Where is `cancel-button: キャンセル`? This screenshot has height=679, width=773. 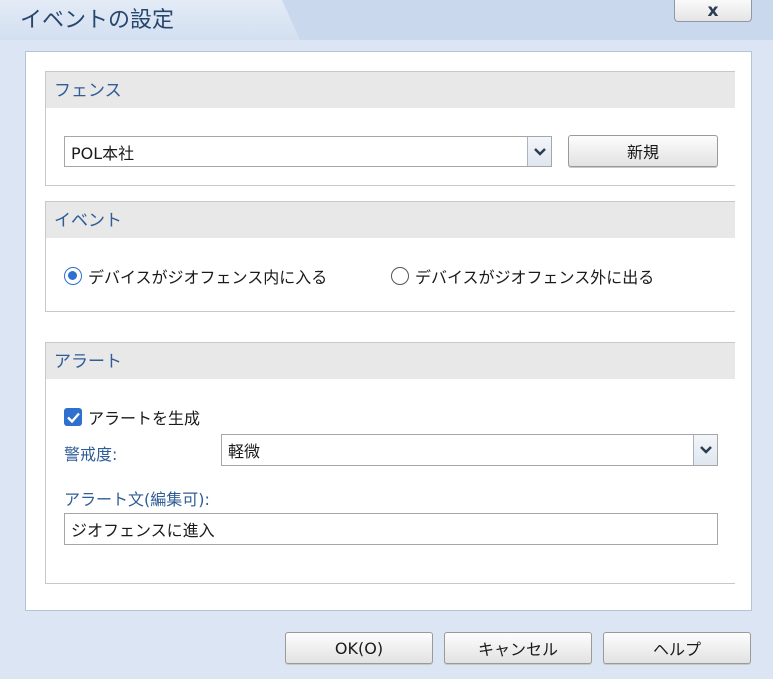 cancel-button: キャンセル is located at coordinates (518, 648).